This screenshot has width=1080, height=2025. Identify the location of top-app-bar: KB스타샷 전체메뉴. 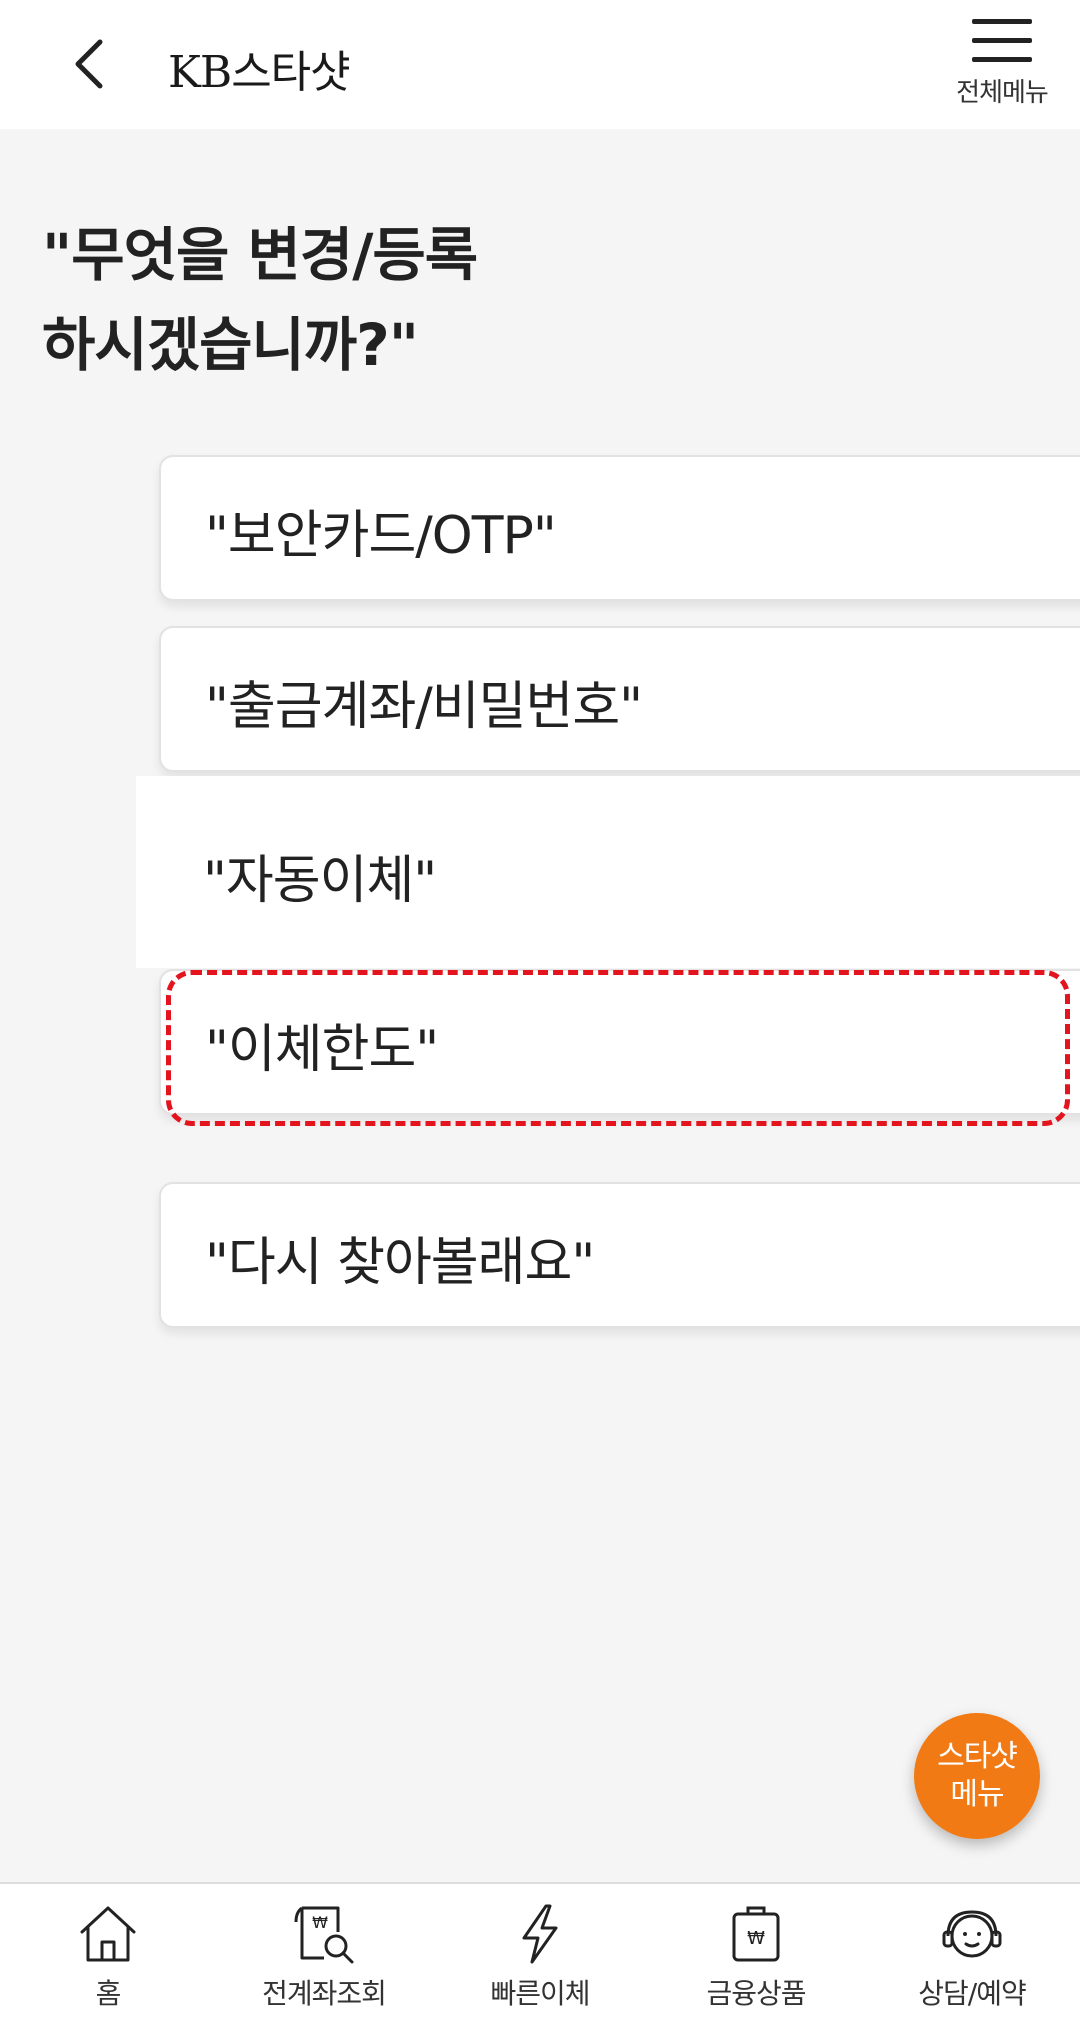
(540, 64).